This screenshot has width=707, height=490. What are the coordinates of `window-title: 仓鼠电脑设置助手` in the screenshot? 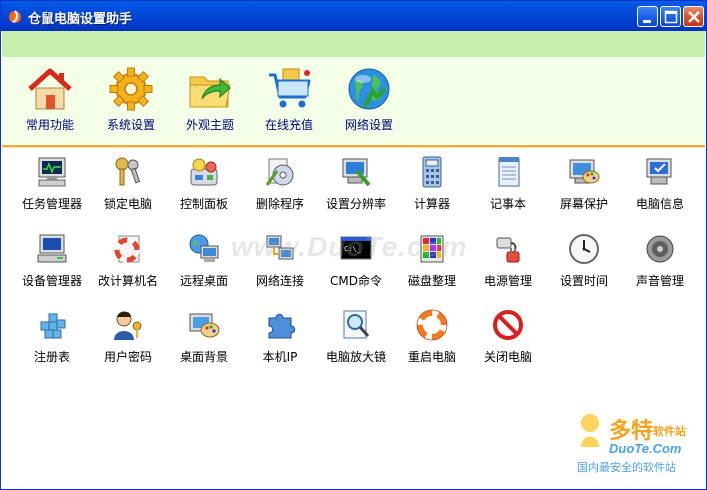 It's located at (80, 19).